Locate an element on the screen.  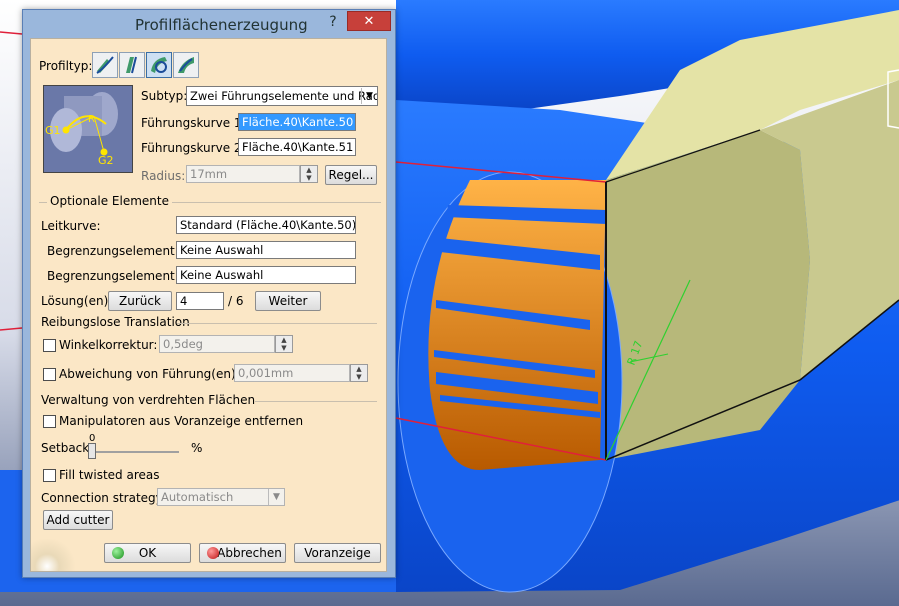
profile-preview-image: G1 G2 R is located at coordinates (88, 129).